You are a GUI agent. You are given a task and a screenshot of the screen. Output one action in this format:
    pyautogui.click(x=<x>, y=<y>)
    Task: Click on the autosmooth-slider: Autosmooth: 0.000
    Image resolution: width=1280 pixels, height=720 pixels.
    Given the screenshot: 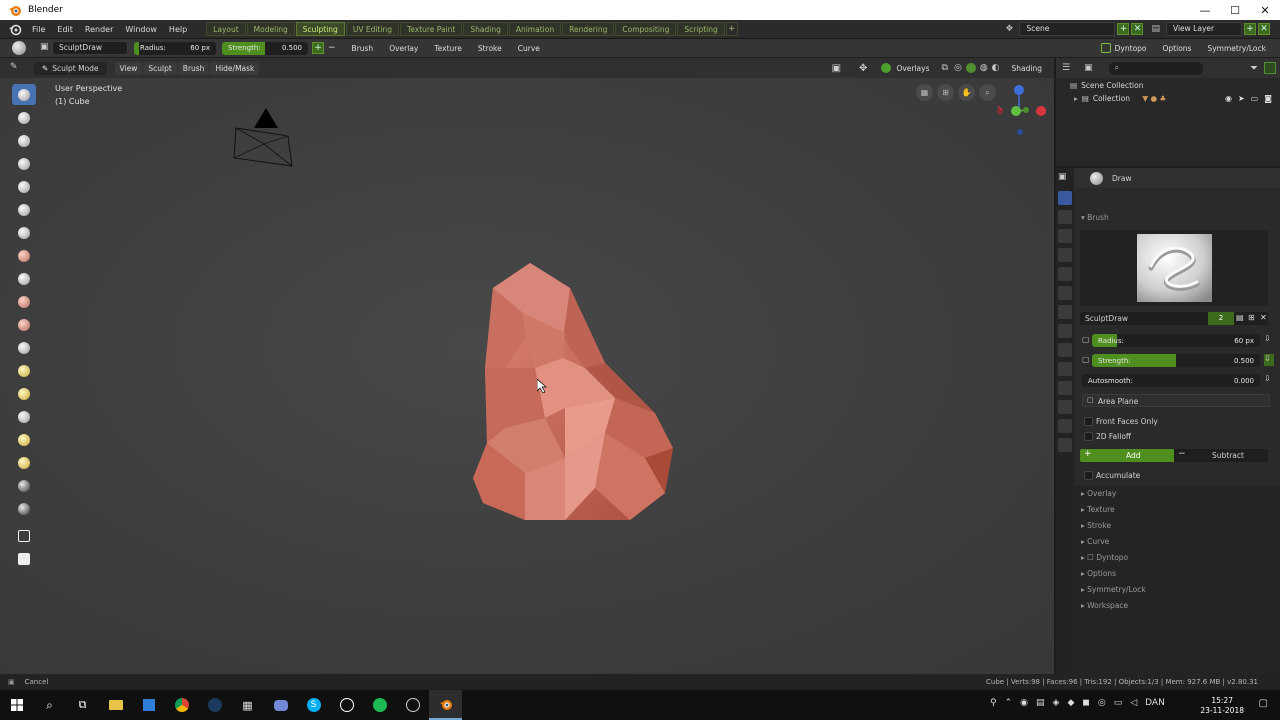 What is the action you would take?
    pyautogui.click(x=1171, y=380)
    